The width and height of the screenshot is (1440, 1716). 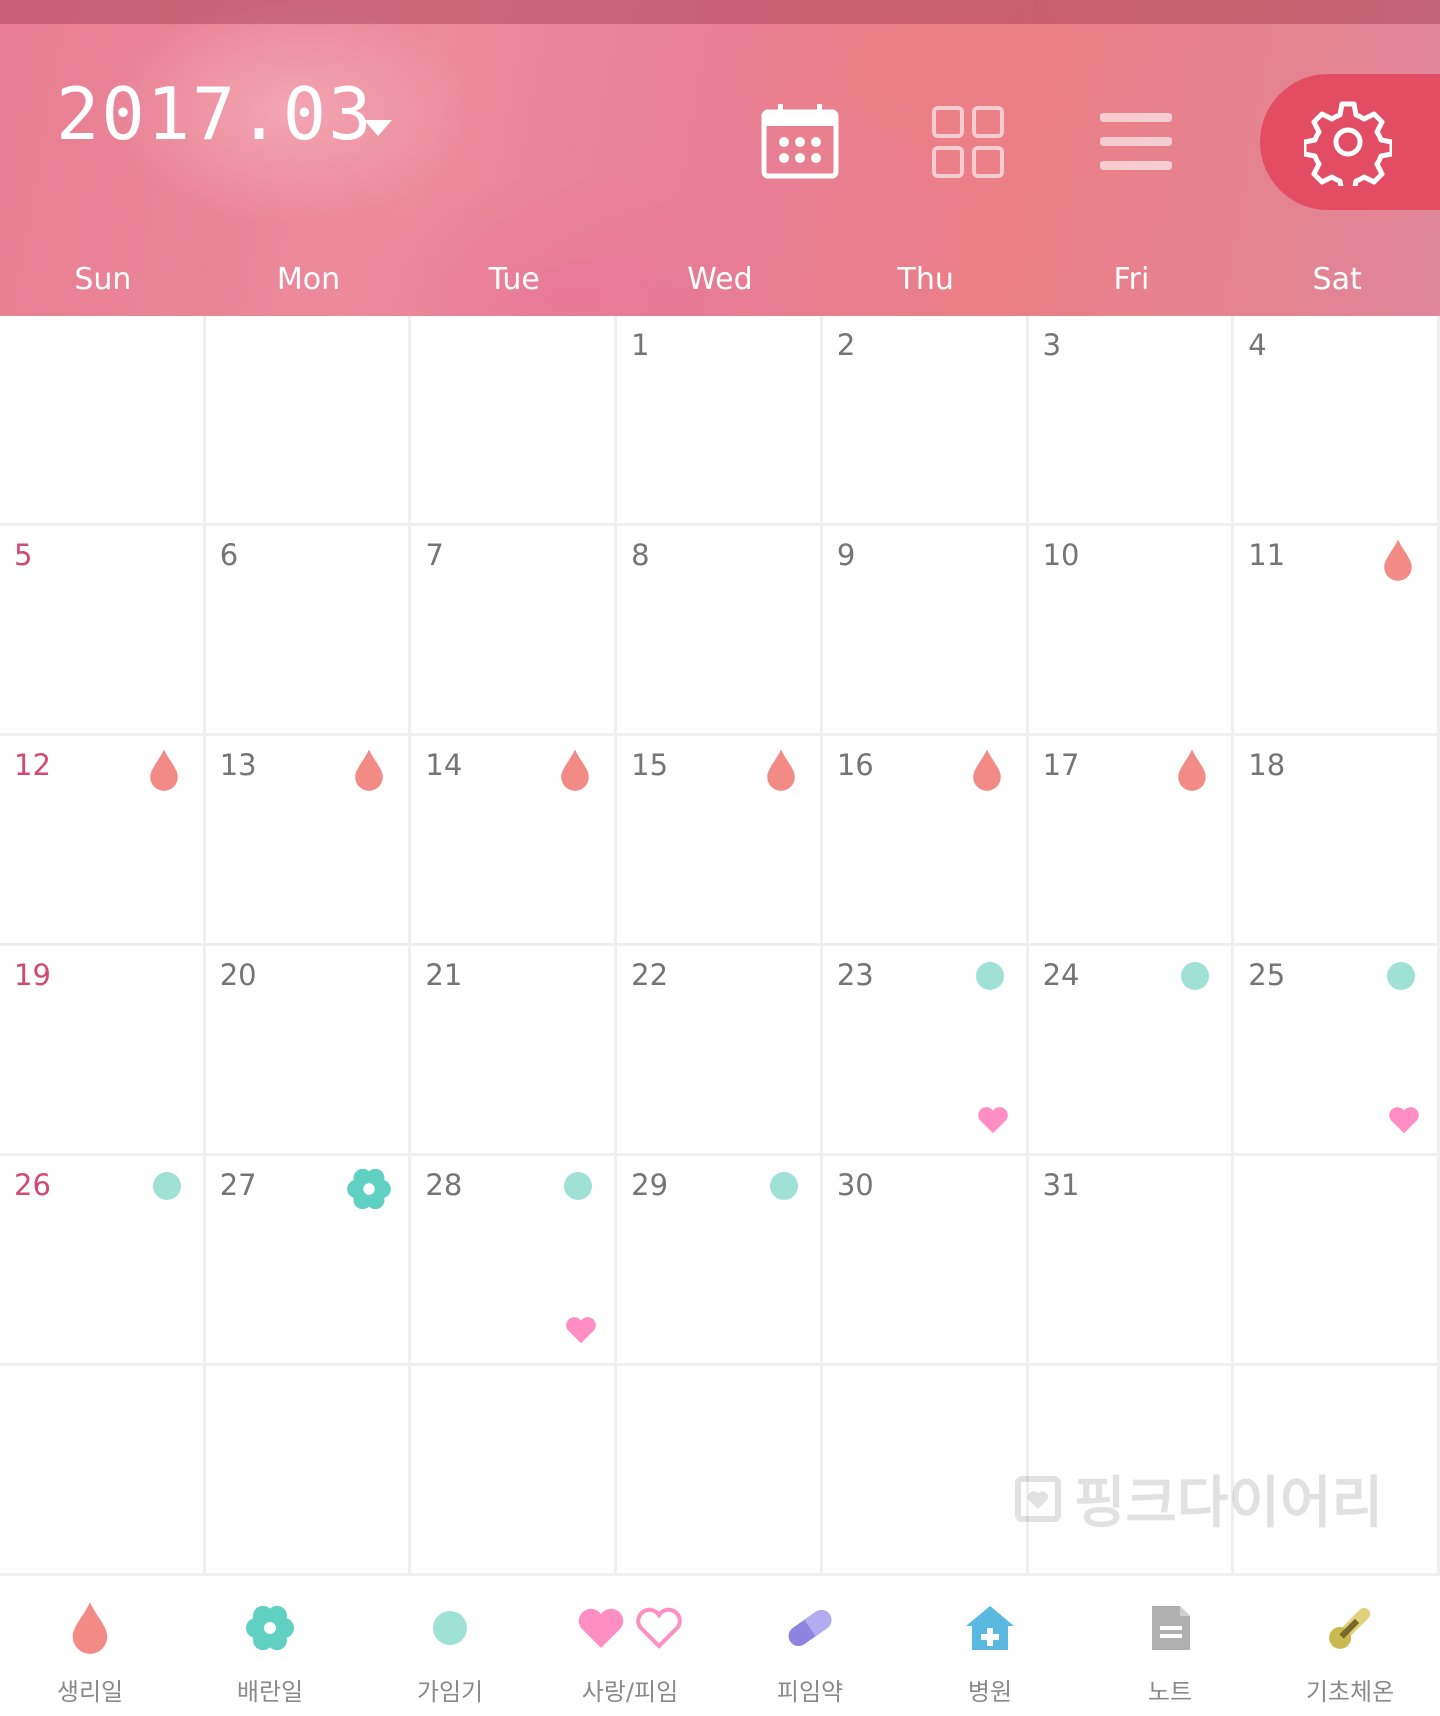 What do you see at coordinates (925, 841) in the screenshot?
I see `day-cell-16: 16` at bounding box center [925, 841].